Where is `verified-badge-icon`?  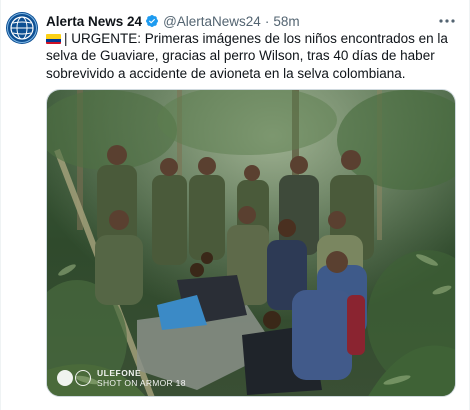
verified-badge-icon is located at coordinates (152, 21).